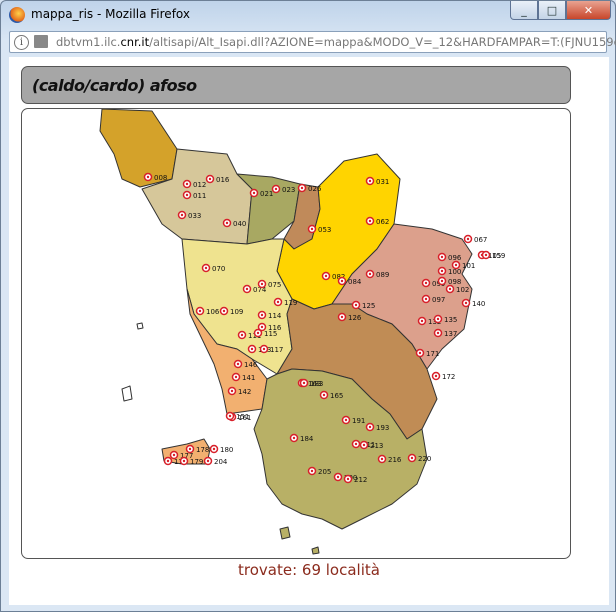 The width and height of the screenshot is (616, 612). I want to click on island-giglio, so click(285, 533).